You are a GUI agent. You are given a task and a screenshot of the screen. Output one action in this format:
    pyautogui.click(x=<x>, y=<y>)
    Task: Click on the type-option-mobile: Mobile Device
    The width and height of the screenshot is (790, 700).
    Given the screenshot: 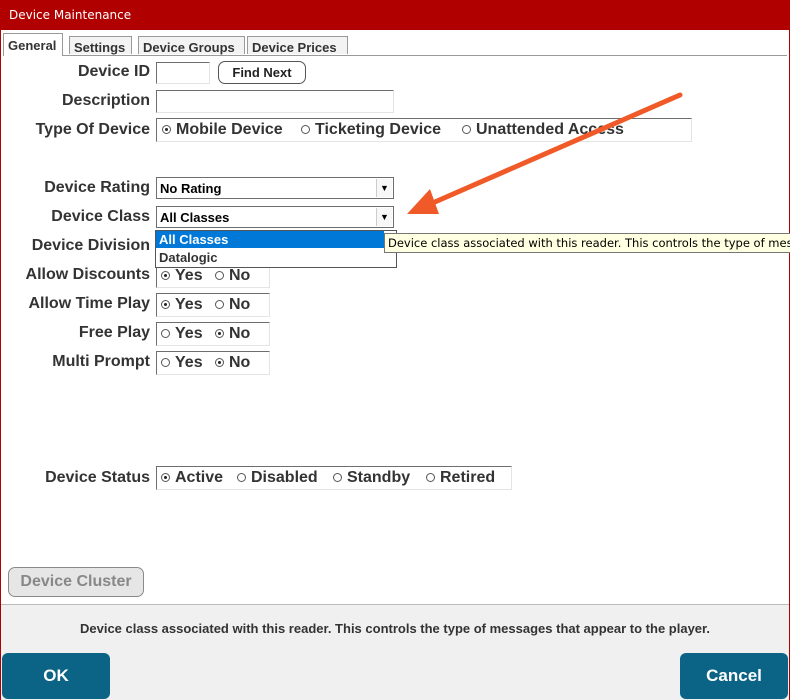 What is the action you would take?
    pyautogui.click(x=222, y=130)
    